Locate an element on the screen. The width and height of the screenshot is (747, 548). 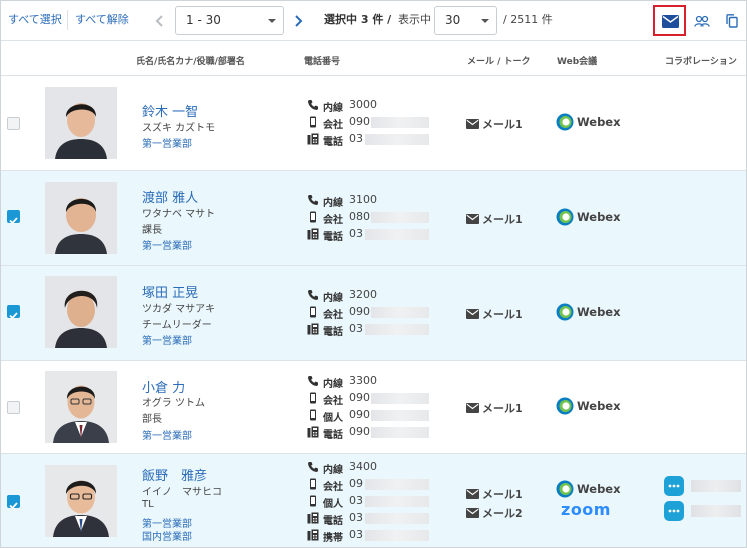
total-count: / 2511 件 is located at coordinates (528, 19).